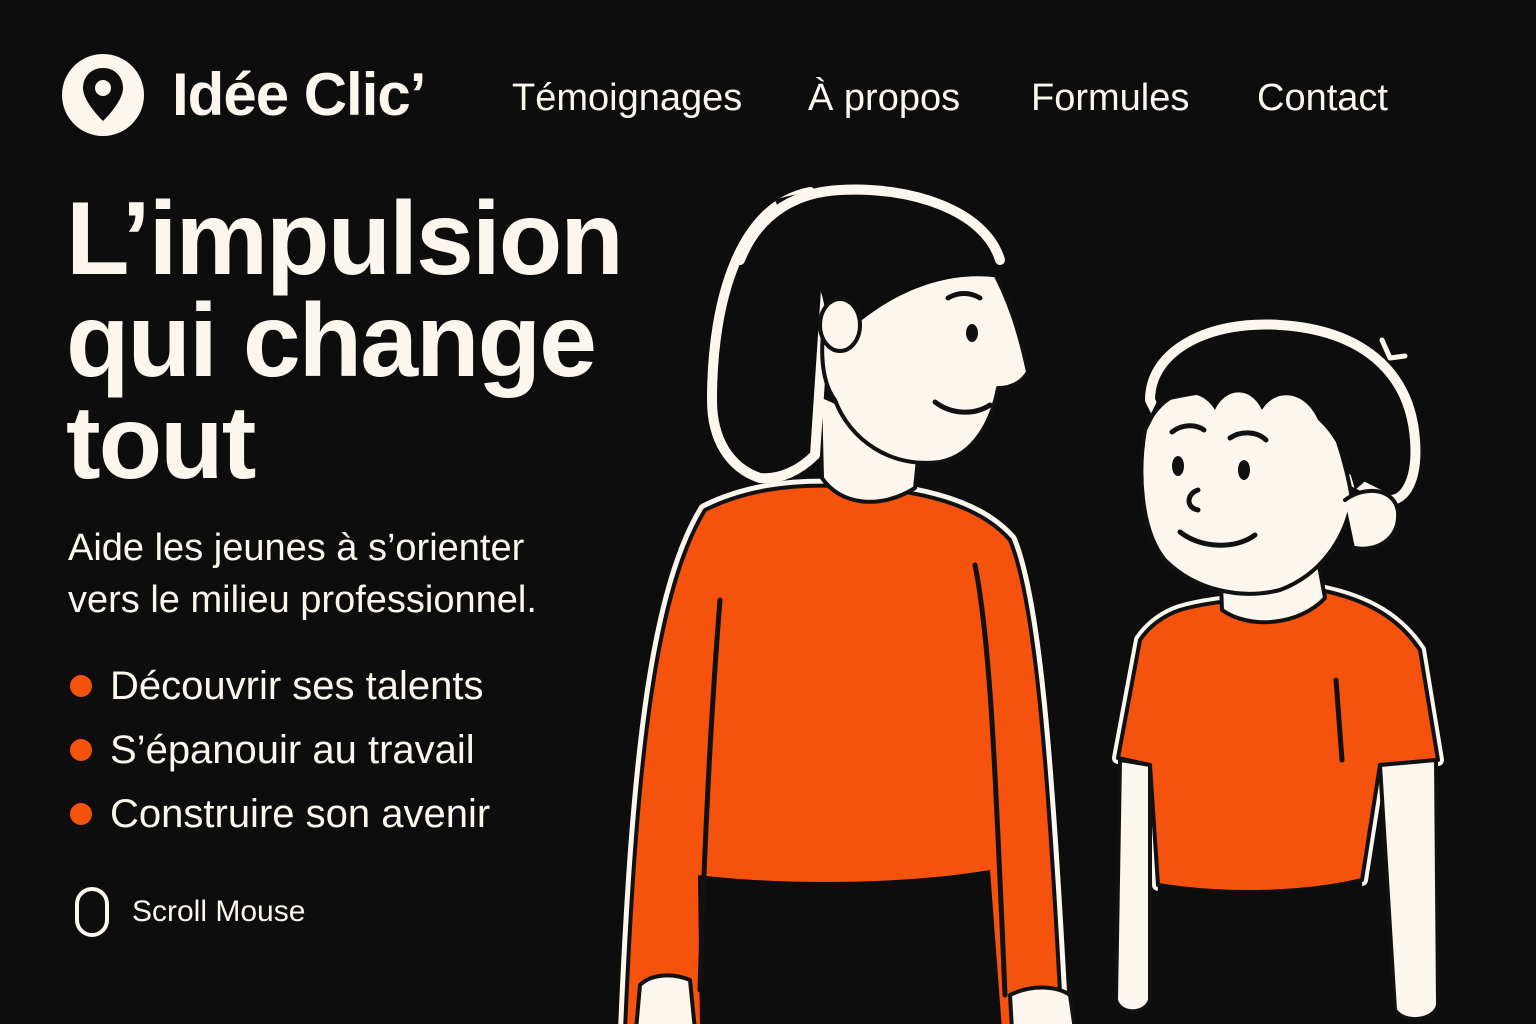 This screenshot has width=1536, height=1024. I want to click on hero-title: L’impulsion qui change tout, so click(345, 341).